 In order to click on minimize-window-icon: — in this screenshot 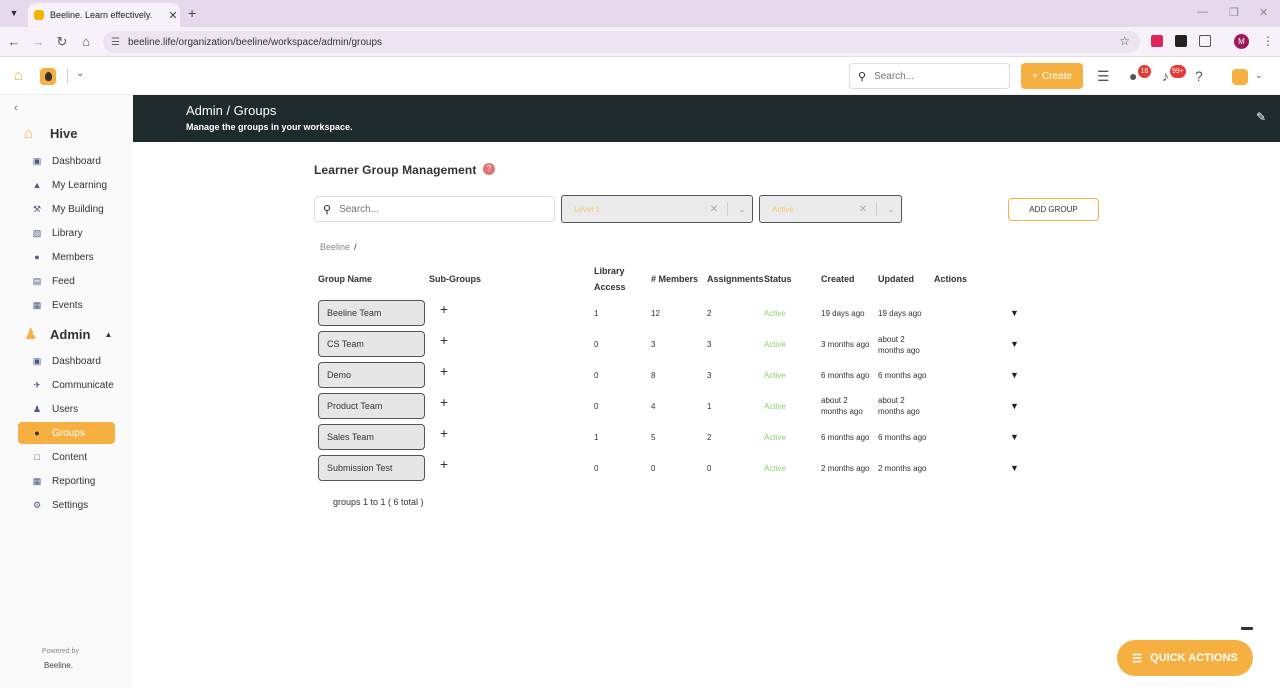, I will do `click(1202, 12)`.